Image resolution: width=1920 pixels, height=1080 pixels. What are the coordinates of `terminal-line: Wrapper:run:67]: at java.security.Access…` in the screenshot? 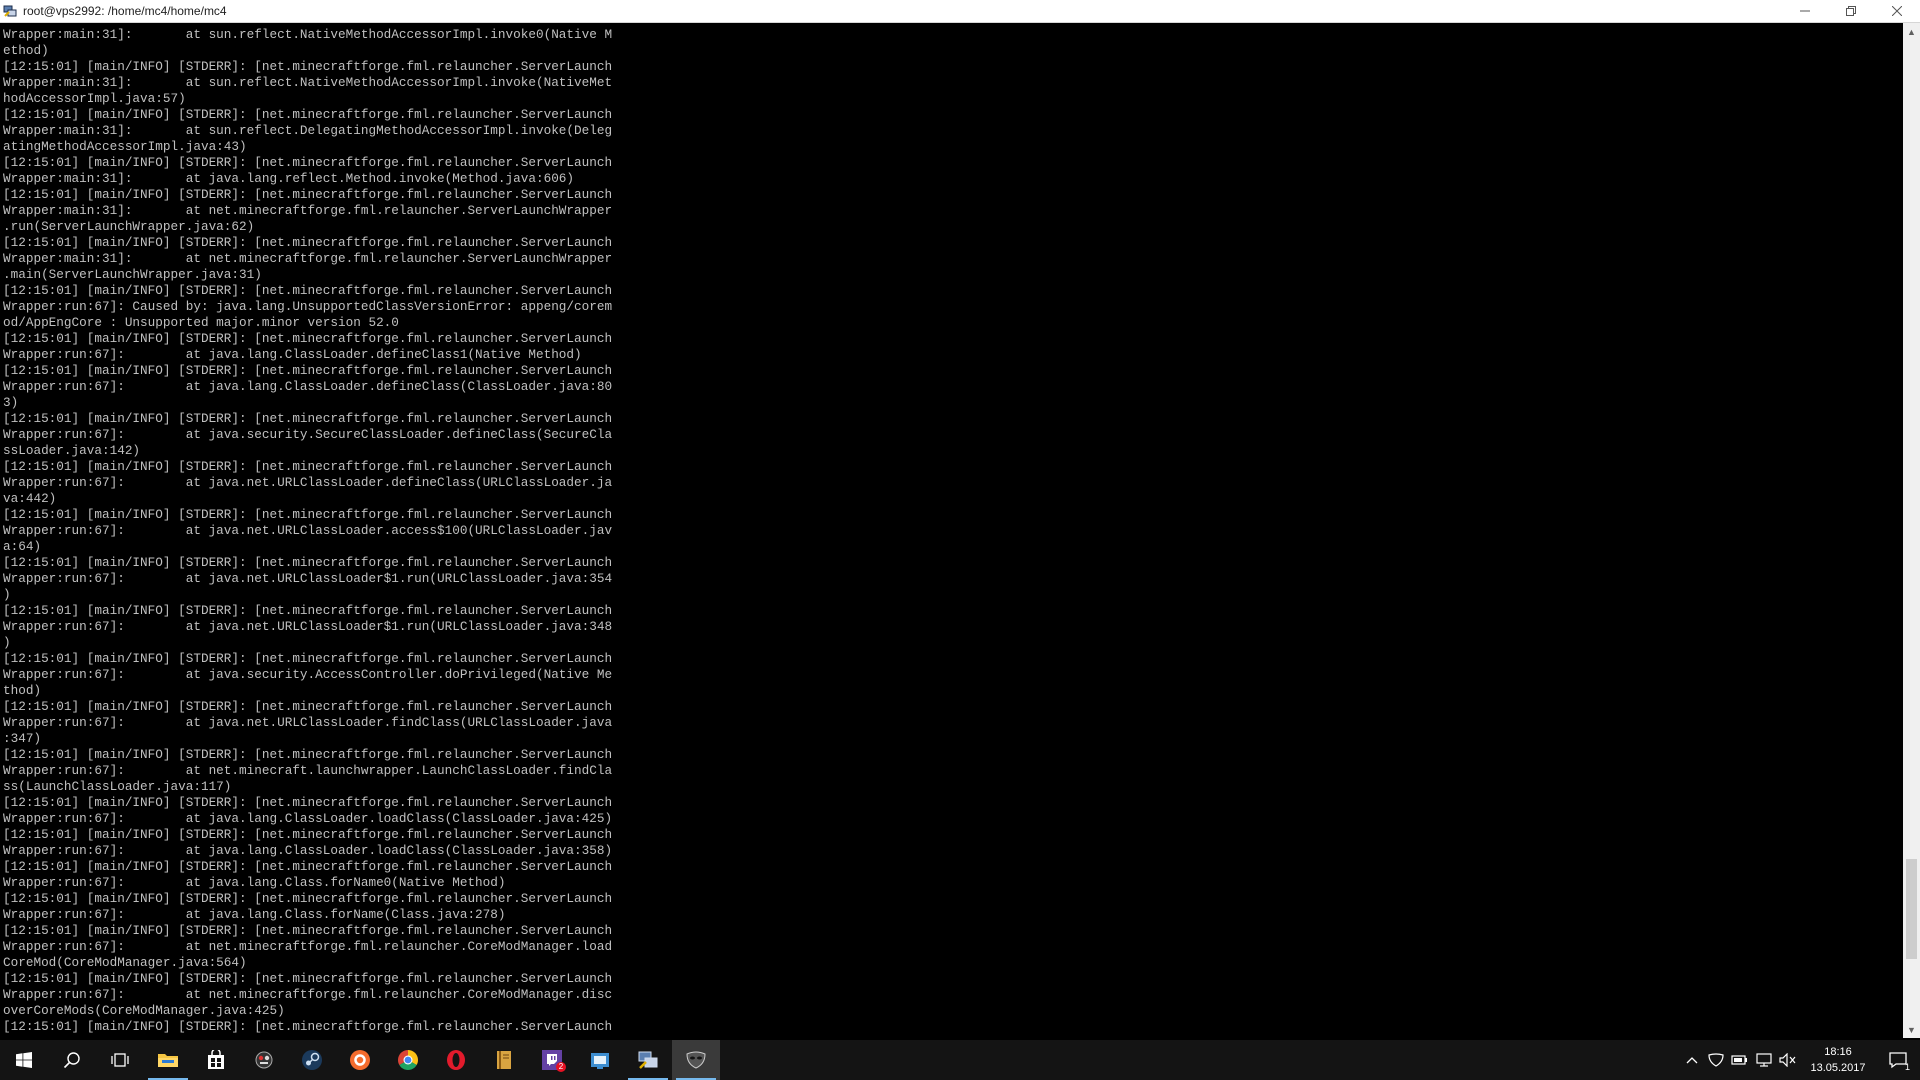 It's located at (308, 674).